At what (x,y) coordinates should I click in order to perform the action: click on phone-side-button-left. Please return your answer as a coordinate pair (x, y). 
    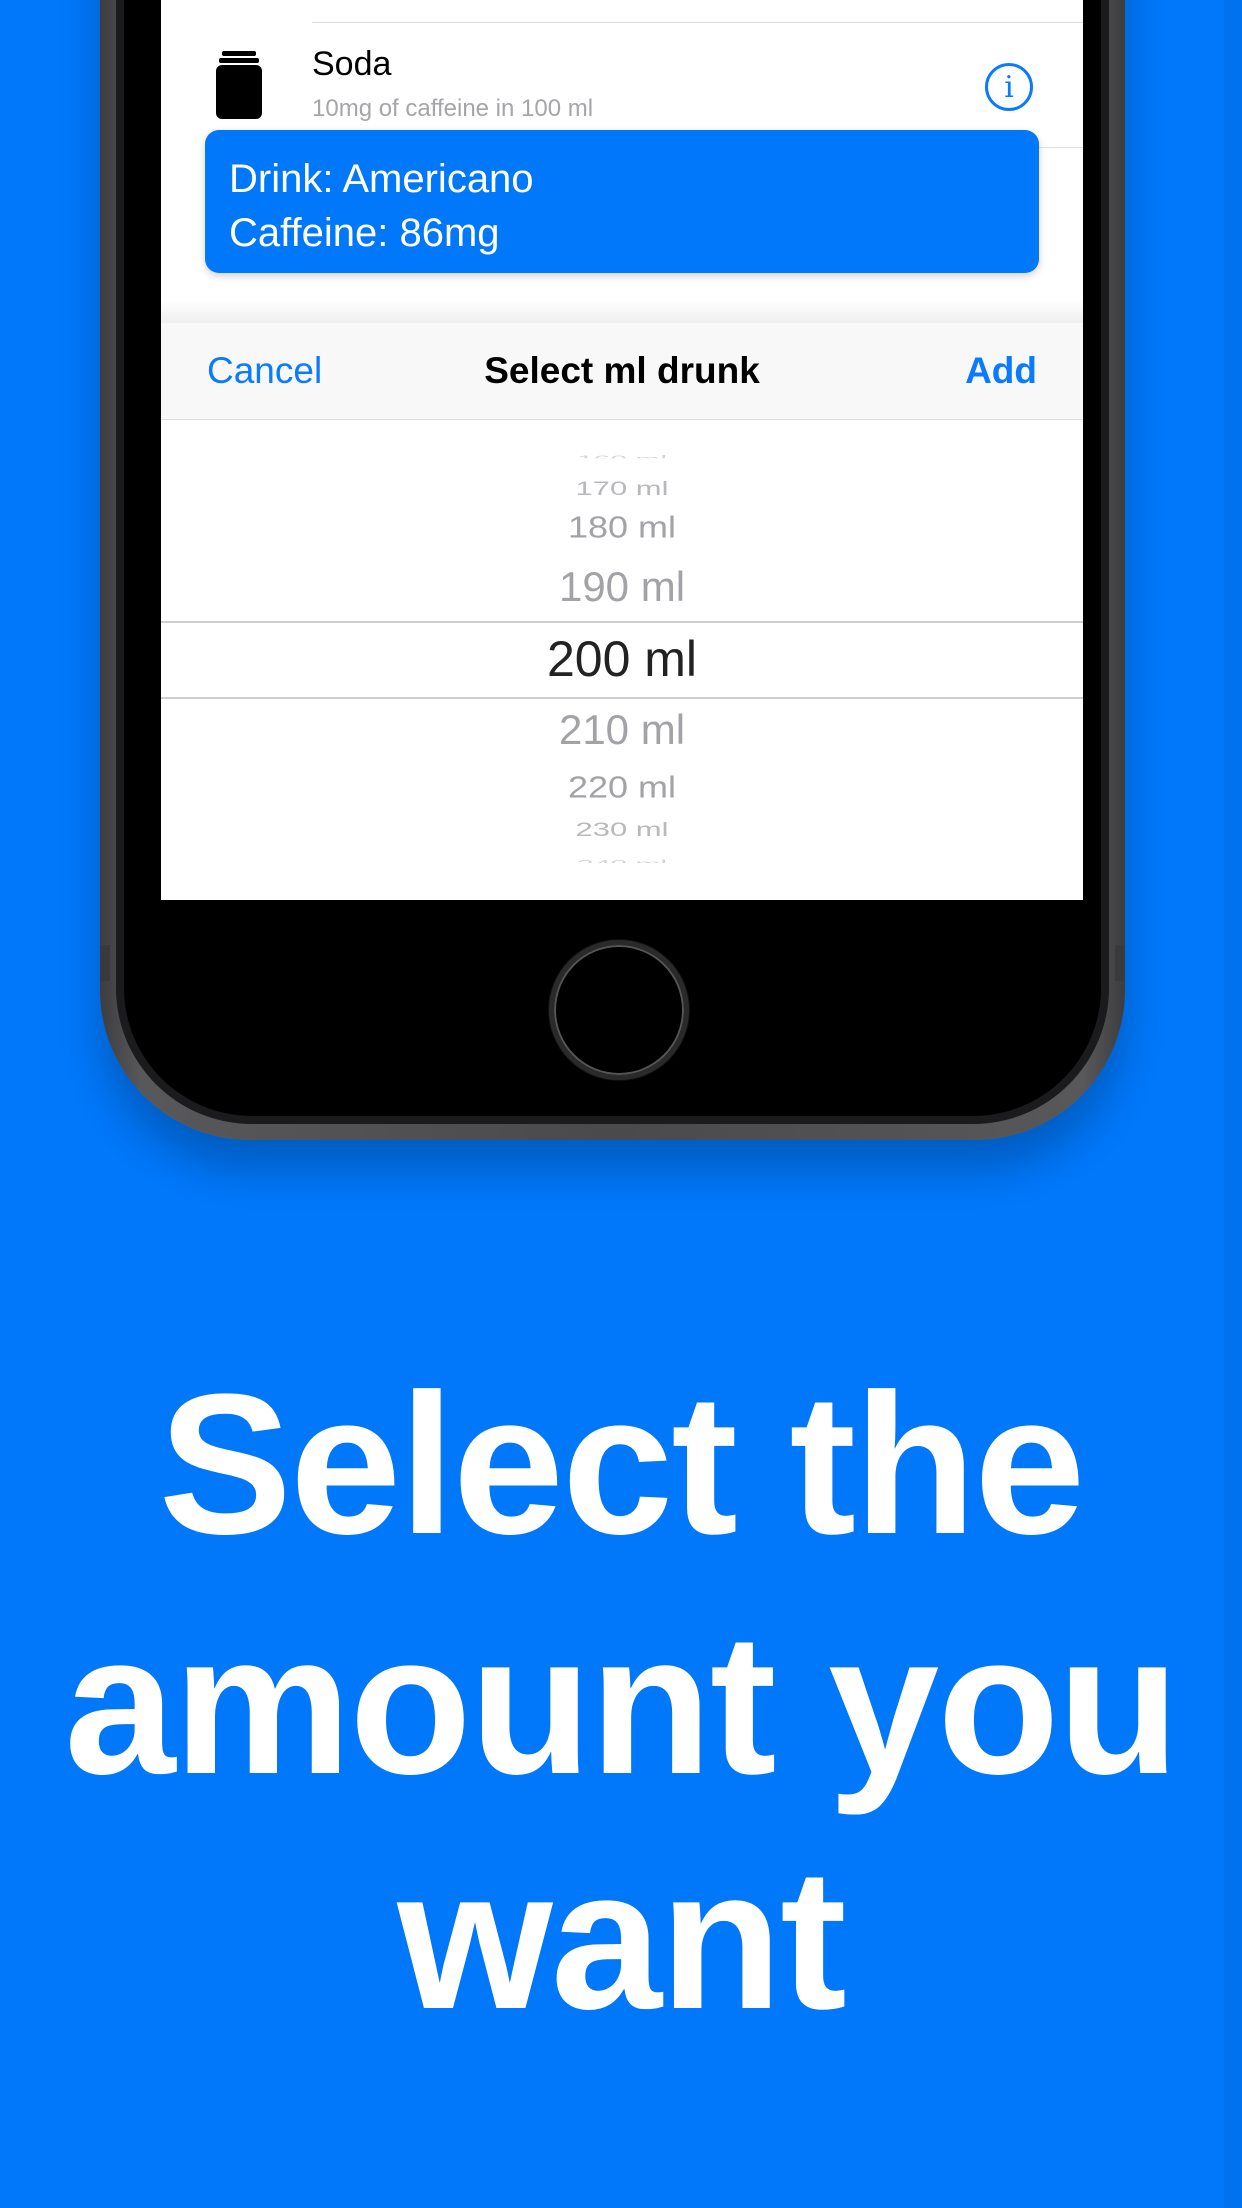
    Looking at the image, I should click on (105, 963).